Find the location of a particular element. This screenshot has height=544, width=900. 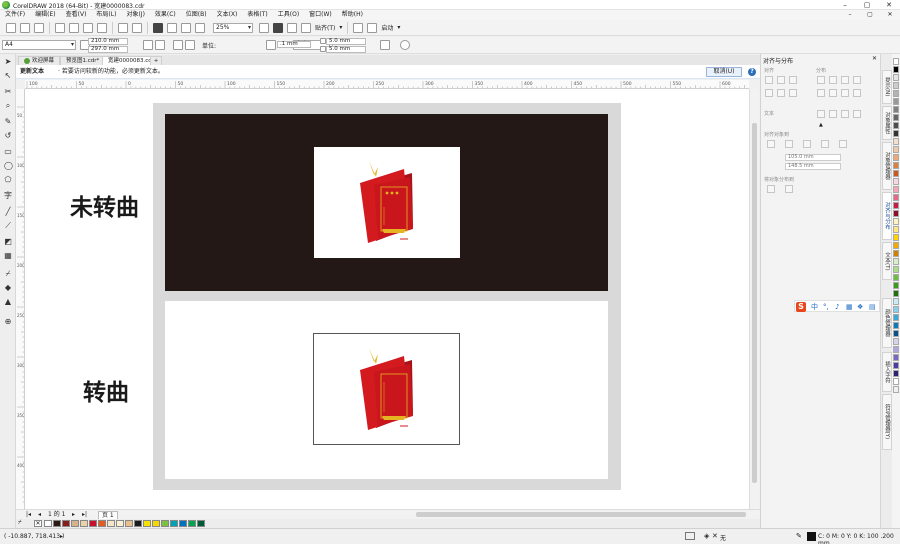

collapse-arrow-icon: ▲ is located at coordinates (821, 125).